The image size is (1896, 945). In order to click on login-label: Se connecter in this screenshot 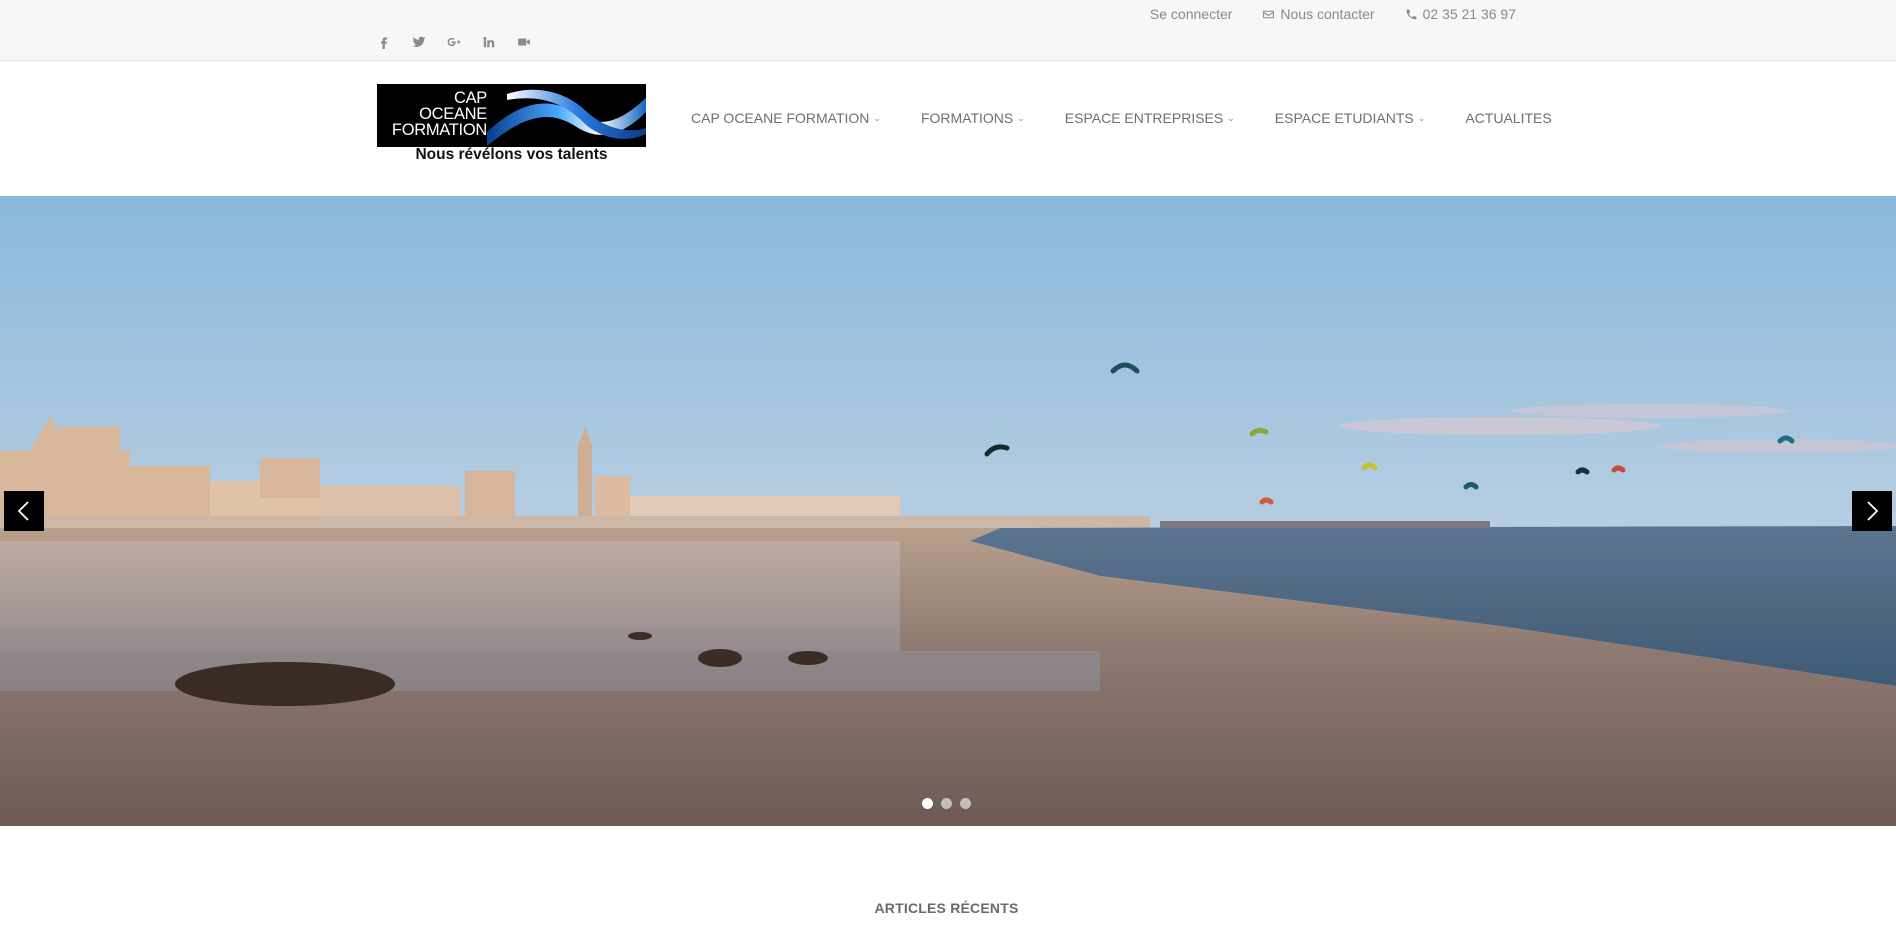, I will do `click(1191, 14)`.